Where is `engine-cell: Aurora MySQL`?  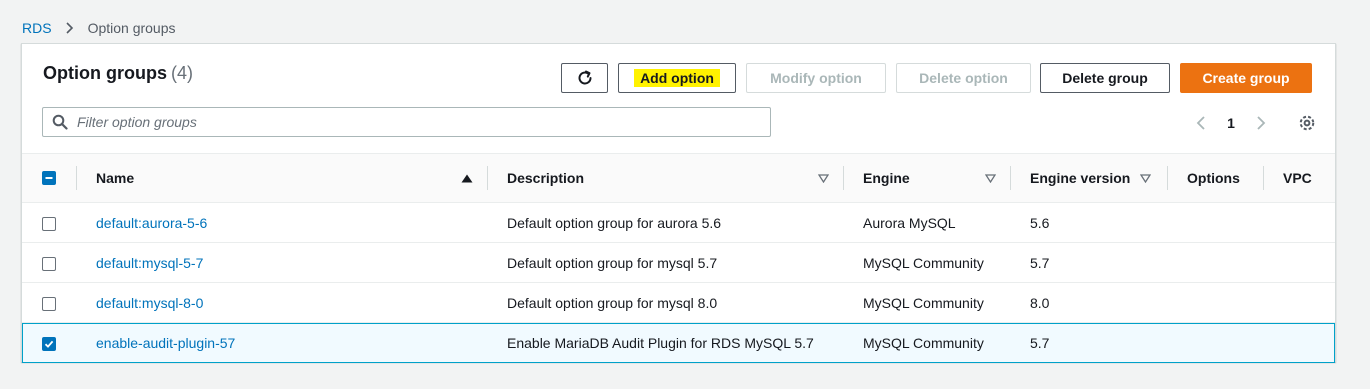
engine-cell: Aurora MySQL is located at coordinates (909, 222).